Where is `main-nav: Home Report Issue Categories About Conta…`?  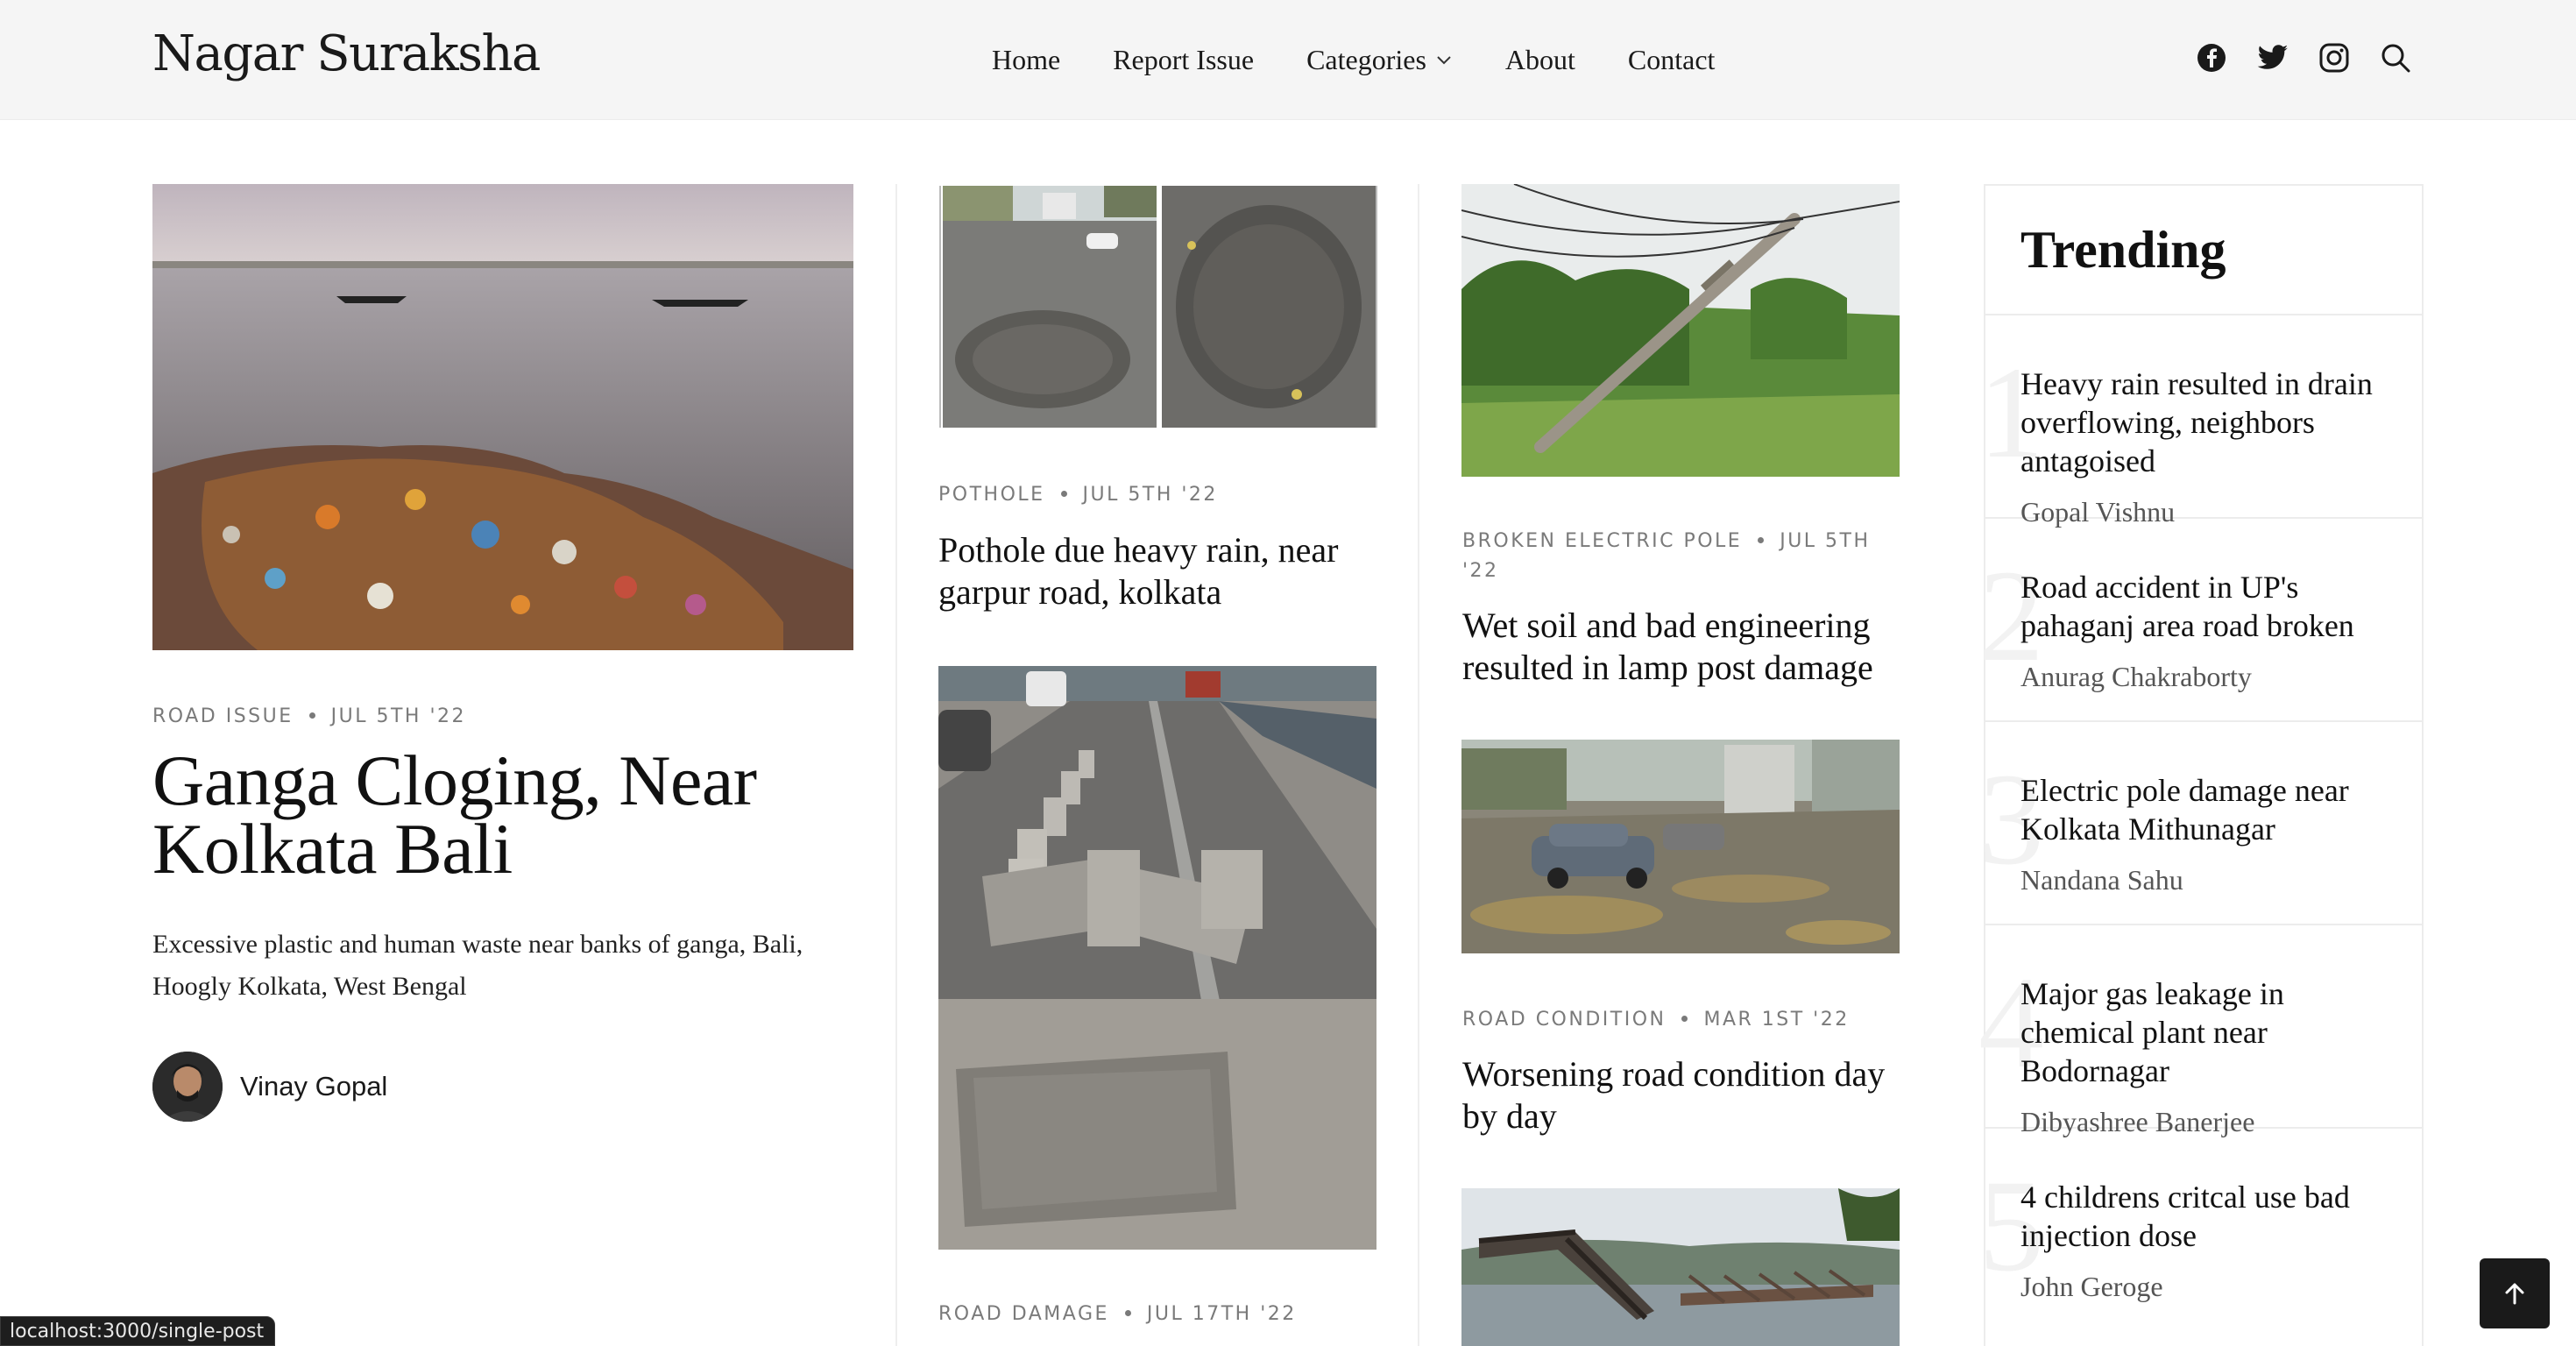
main-nav: Home Report Issue Categories About Conta… is located at coordinates (1353, 60).